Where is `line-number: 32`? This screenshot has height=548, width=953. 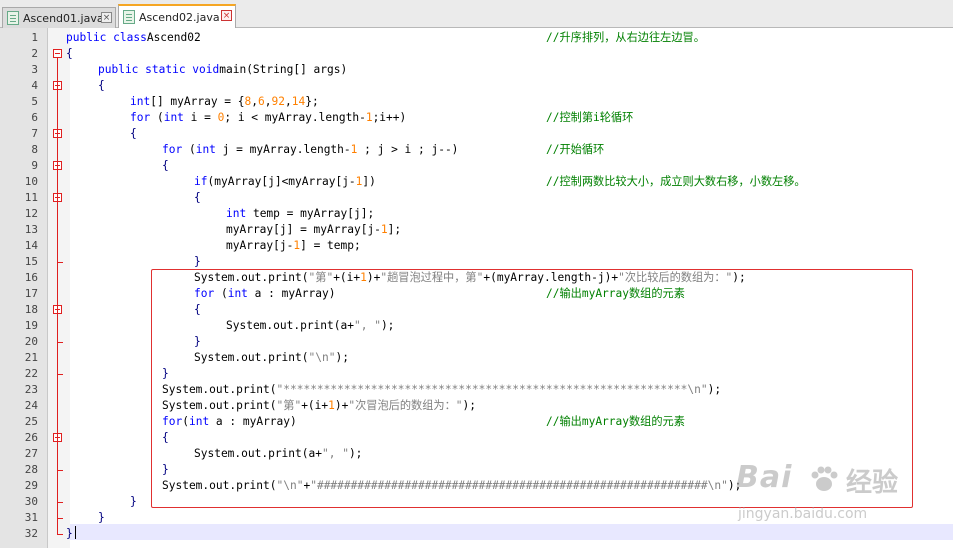
line-number: 32 is located at coordinates (31, 533).